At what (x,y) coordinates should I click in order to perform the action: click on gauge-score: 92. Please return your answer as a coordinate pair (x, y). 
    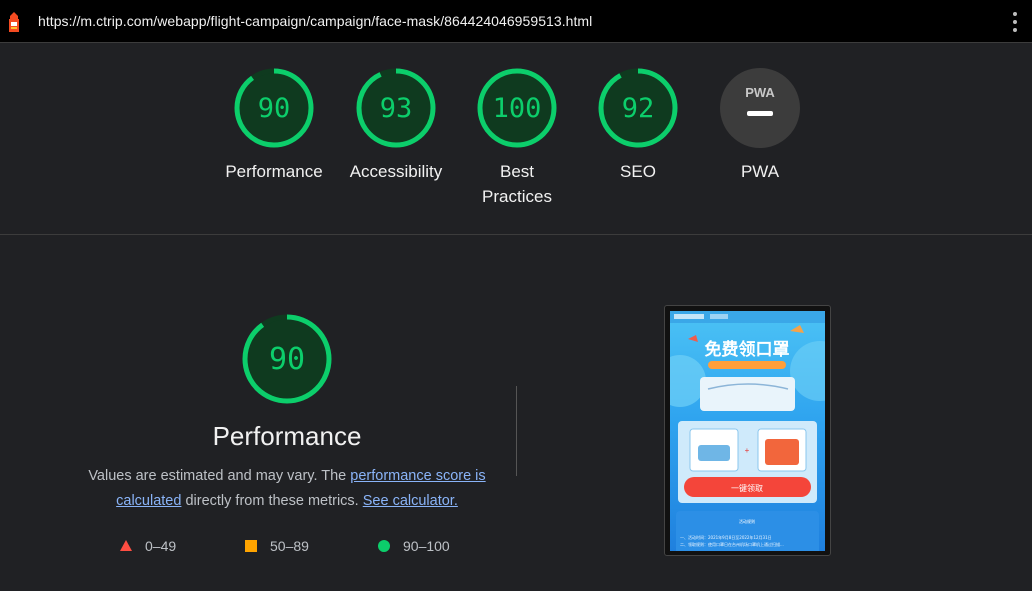
    Looking at the image, I should click on (638, 108).